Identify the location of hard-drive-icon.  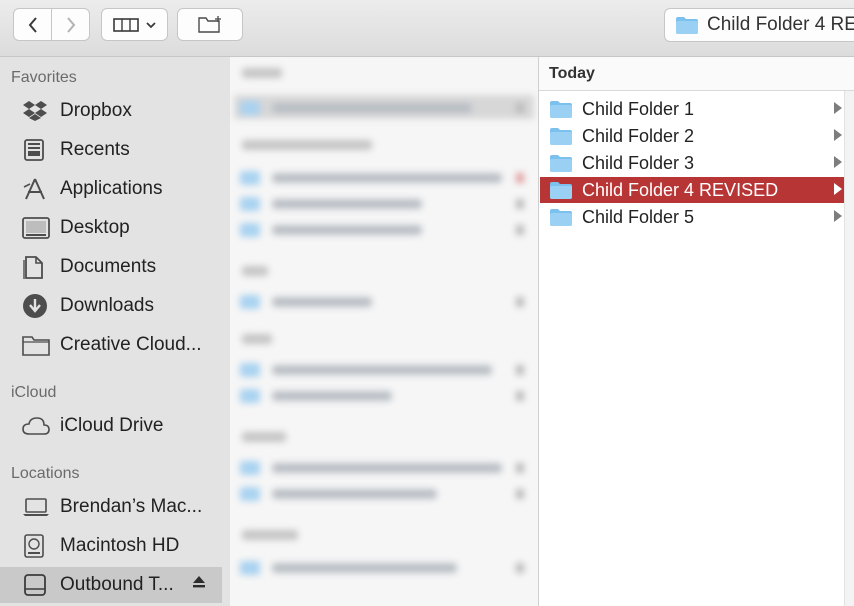
(34, 546).